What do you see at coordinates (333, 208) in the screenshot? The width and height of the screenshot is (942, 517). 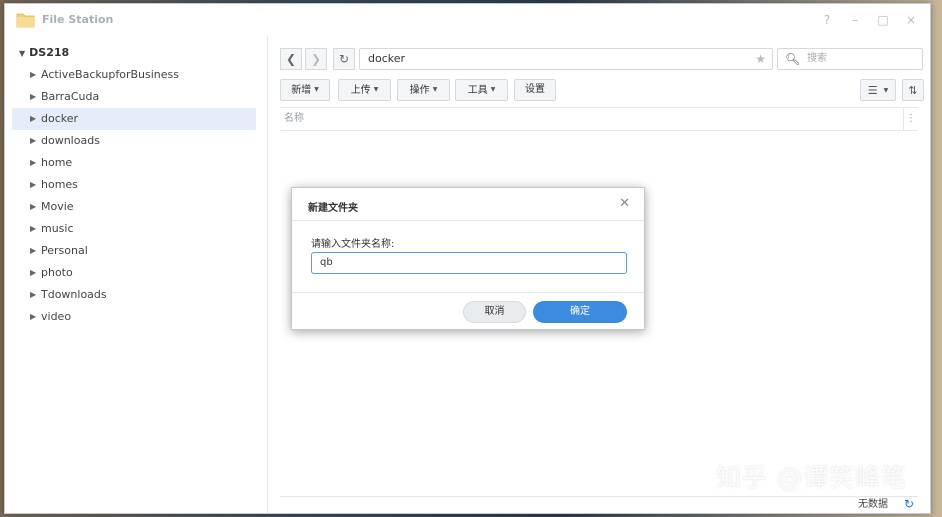 I see `dialog-title: 新建文件夹` at bounding box center [333, 208].